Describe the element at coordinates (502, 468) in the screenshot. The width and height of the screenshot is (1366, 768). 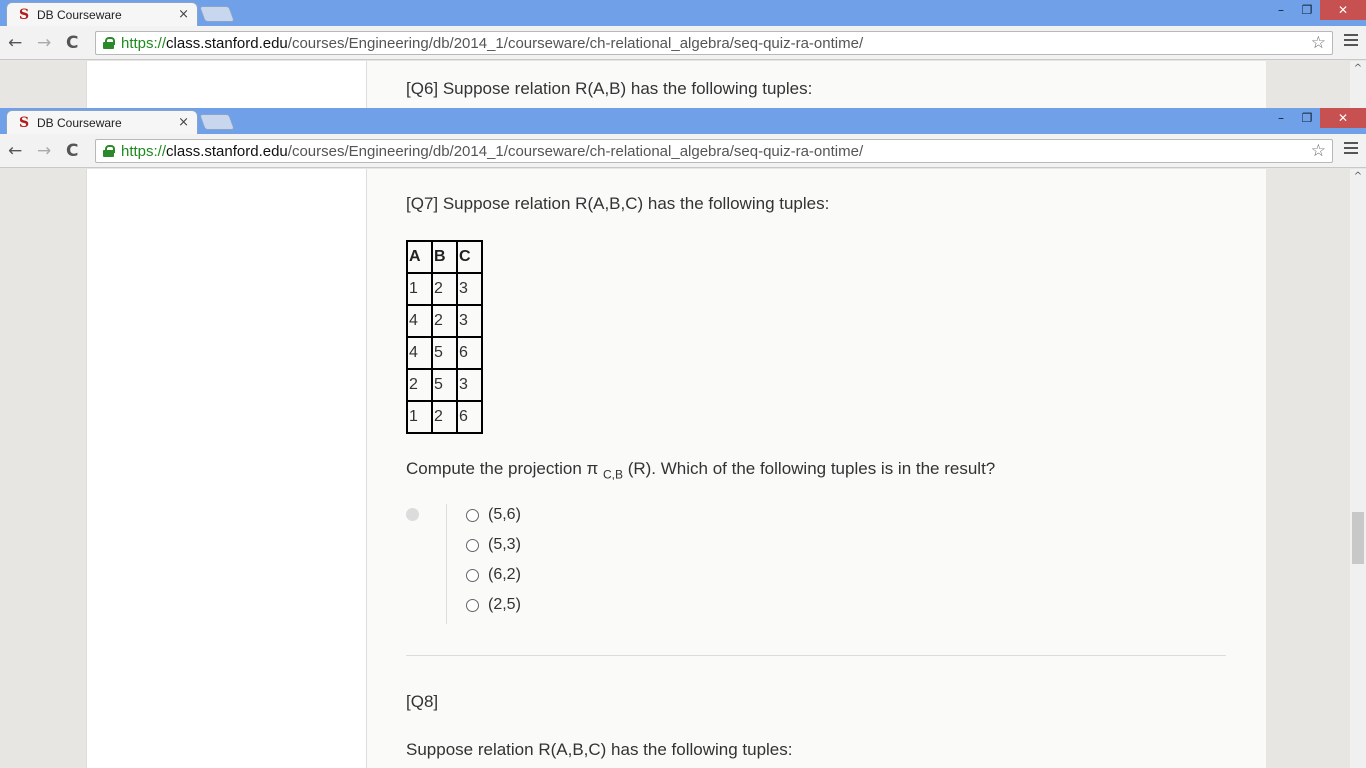
I see `question-prefix: Compute the projection π` at that location.